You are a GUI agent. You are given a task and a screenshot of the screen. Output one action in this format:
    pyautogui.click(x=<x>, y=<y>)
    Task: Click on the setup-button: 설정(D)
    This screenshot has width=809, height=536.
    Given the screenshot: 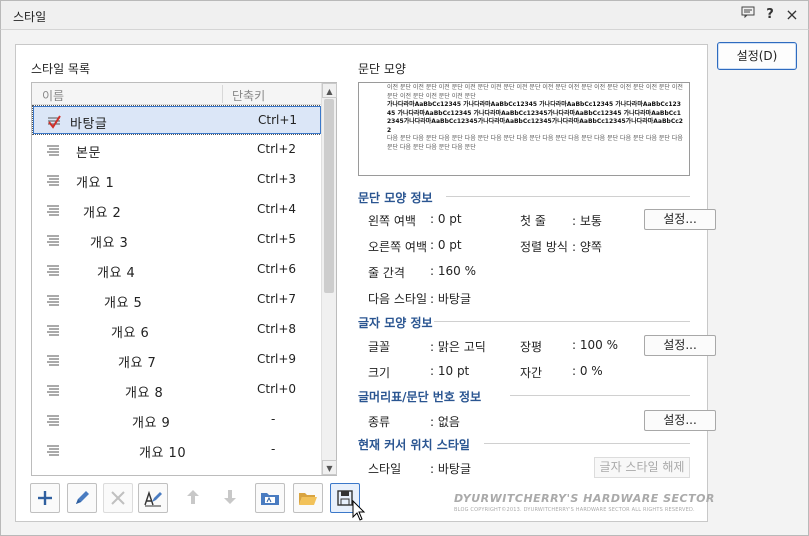 What is the action you would take?
    pyautogui.click(x=757, y=56)
    